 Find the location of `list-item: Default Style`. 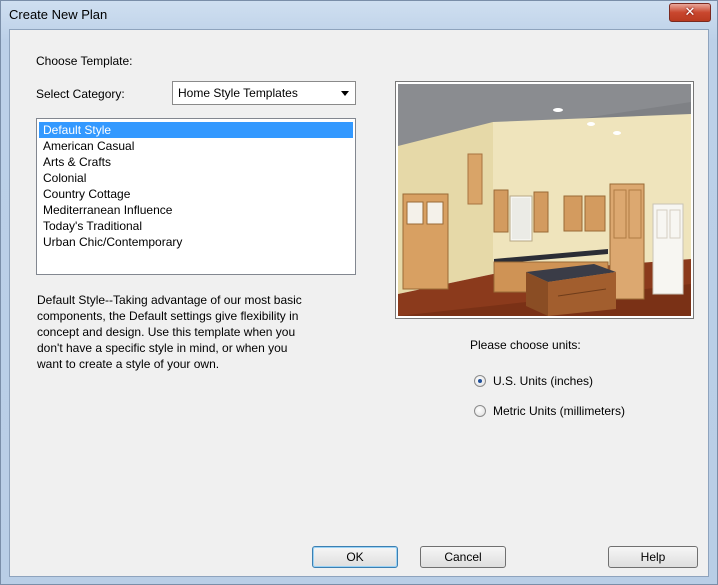

list-item: Default Style is located at coordinates (196, 130).